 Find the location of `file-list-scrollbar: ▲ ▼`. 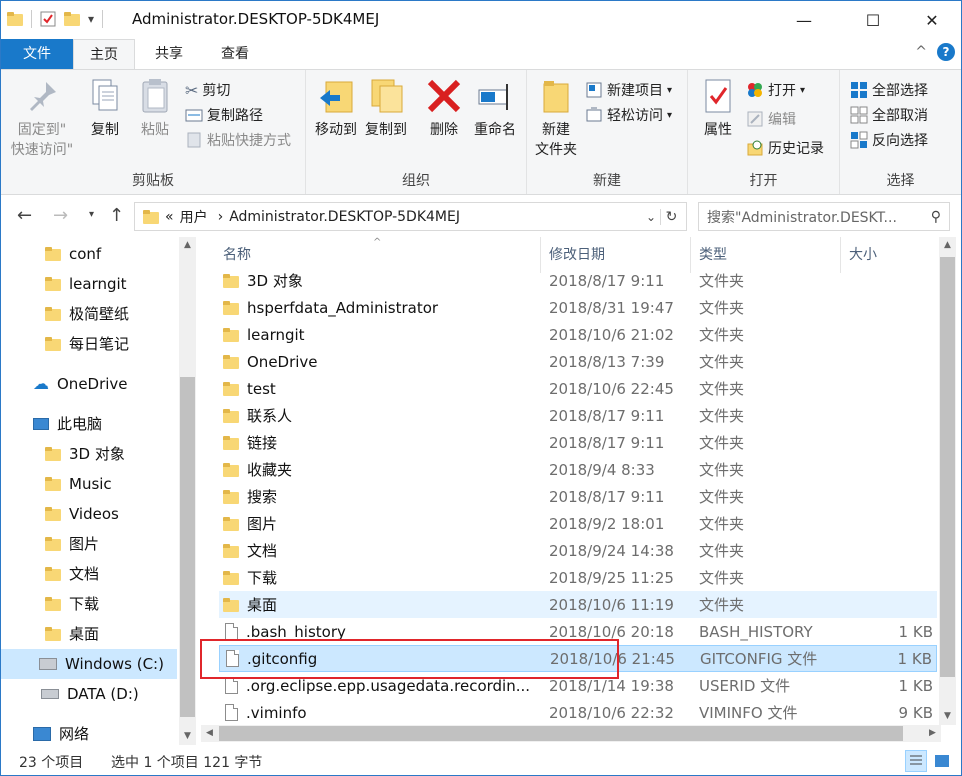

file-list-scrollbar: ▲ ▼ is located at coordinates (947, 481).